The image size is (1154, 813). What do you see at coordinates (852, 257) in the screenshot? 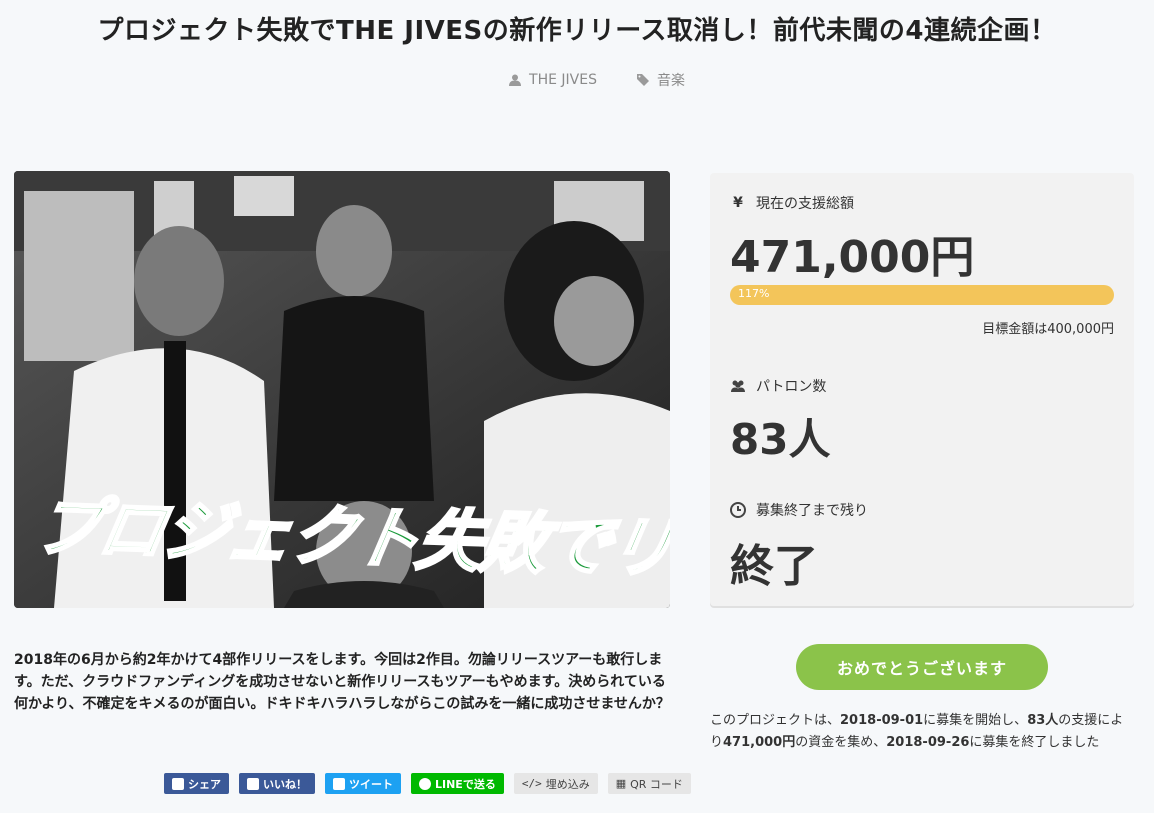
I see `total-value: 471,000円` at bounding box center [852, 257].